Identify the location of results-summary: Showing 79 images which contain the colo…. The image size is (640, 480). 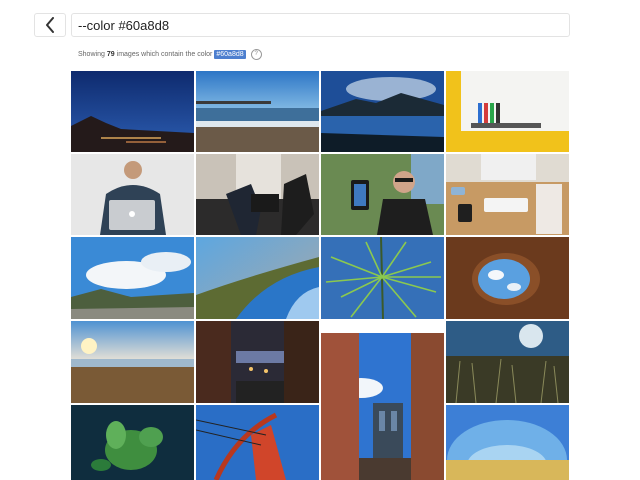
(170, 54).